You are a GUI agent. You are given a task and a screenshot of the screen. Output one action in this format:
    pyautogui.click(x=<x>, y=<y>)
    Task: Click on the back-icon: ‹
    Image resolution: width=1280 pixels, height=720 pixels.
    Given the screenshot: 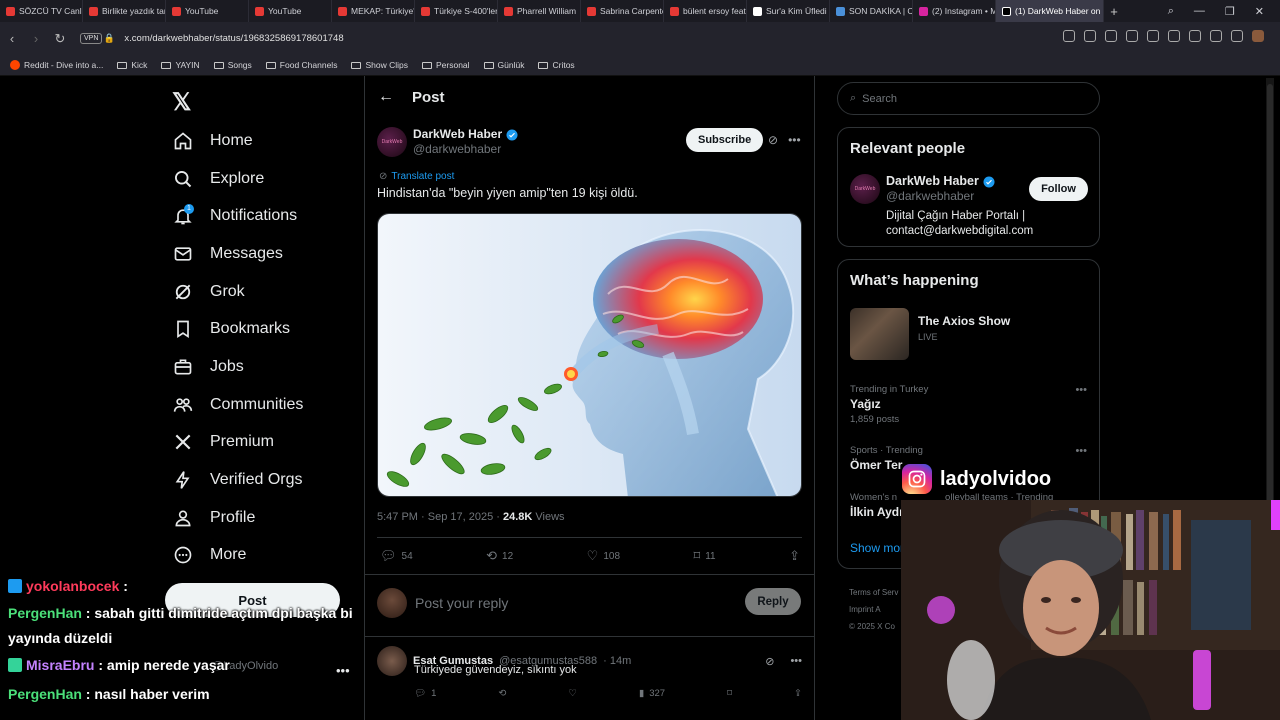 What is the action you would take?
    pyautogui.click(x=12, y=38)
    